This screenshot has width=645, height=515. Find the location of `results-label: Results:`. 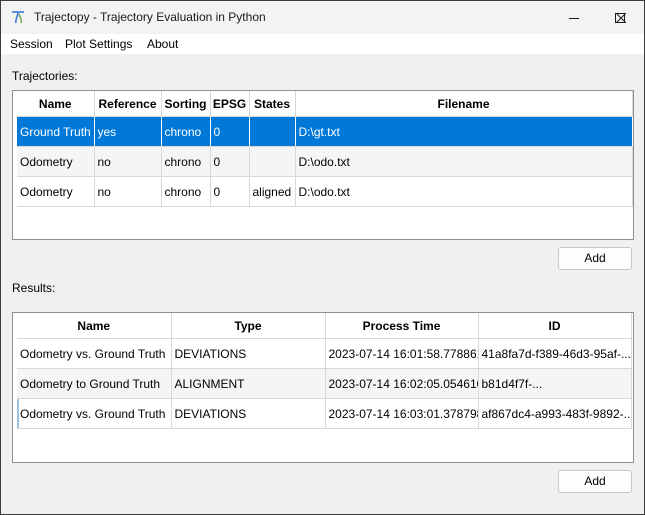

results-label: Results: is located at coordinates (34, 288).